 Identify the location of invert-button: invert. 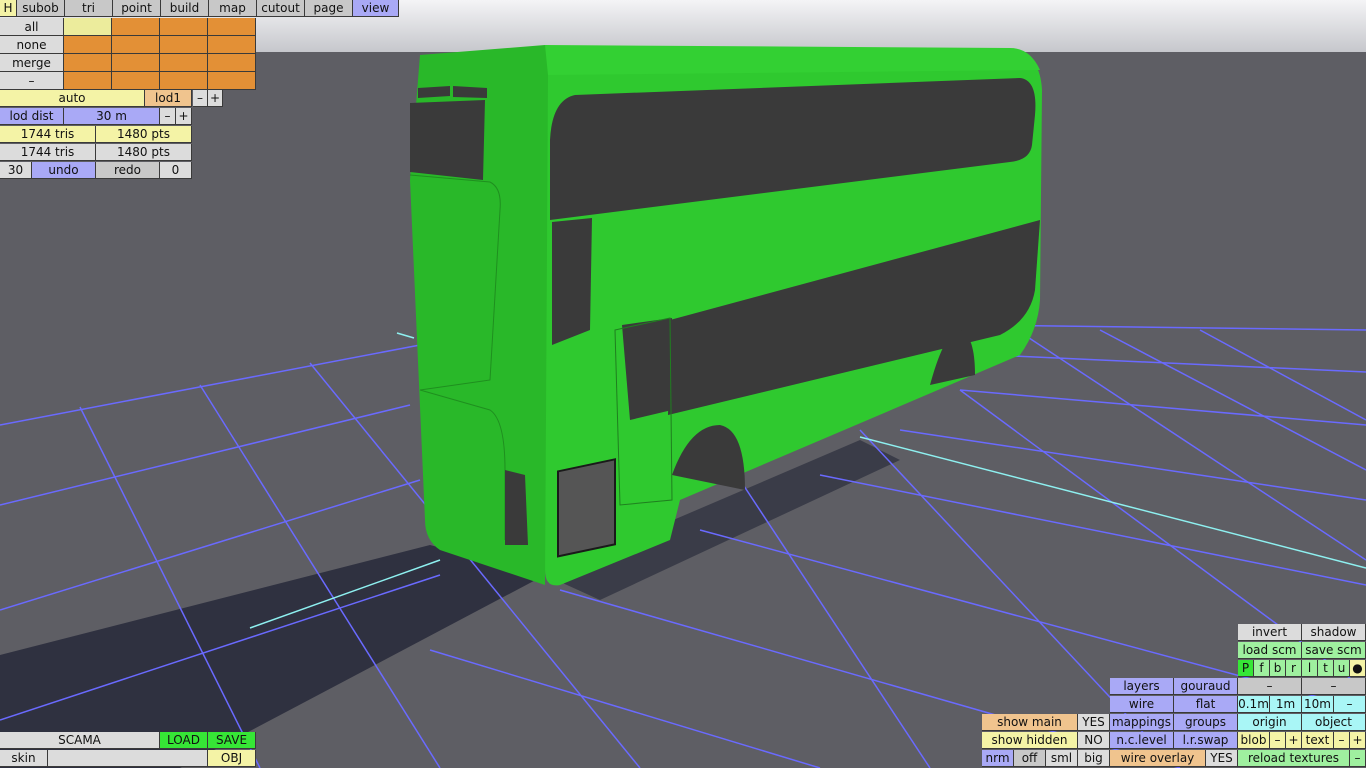
(1270, 632).